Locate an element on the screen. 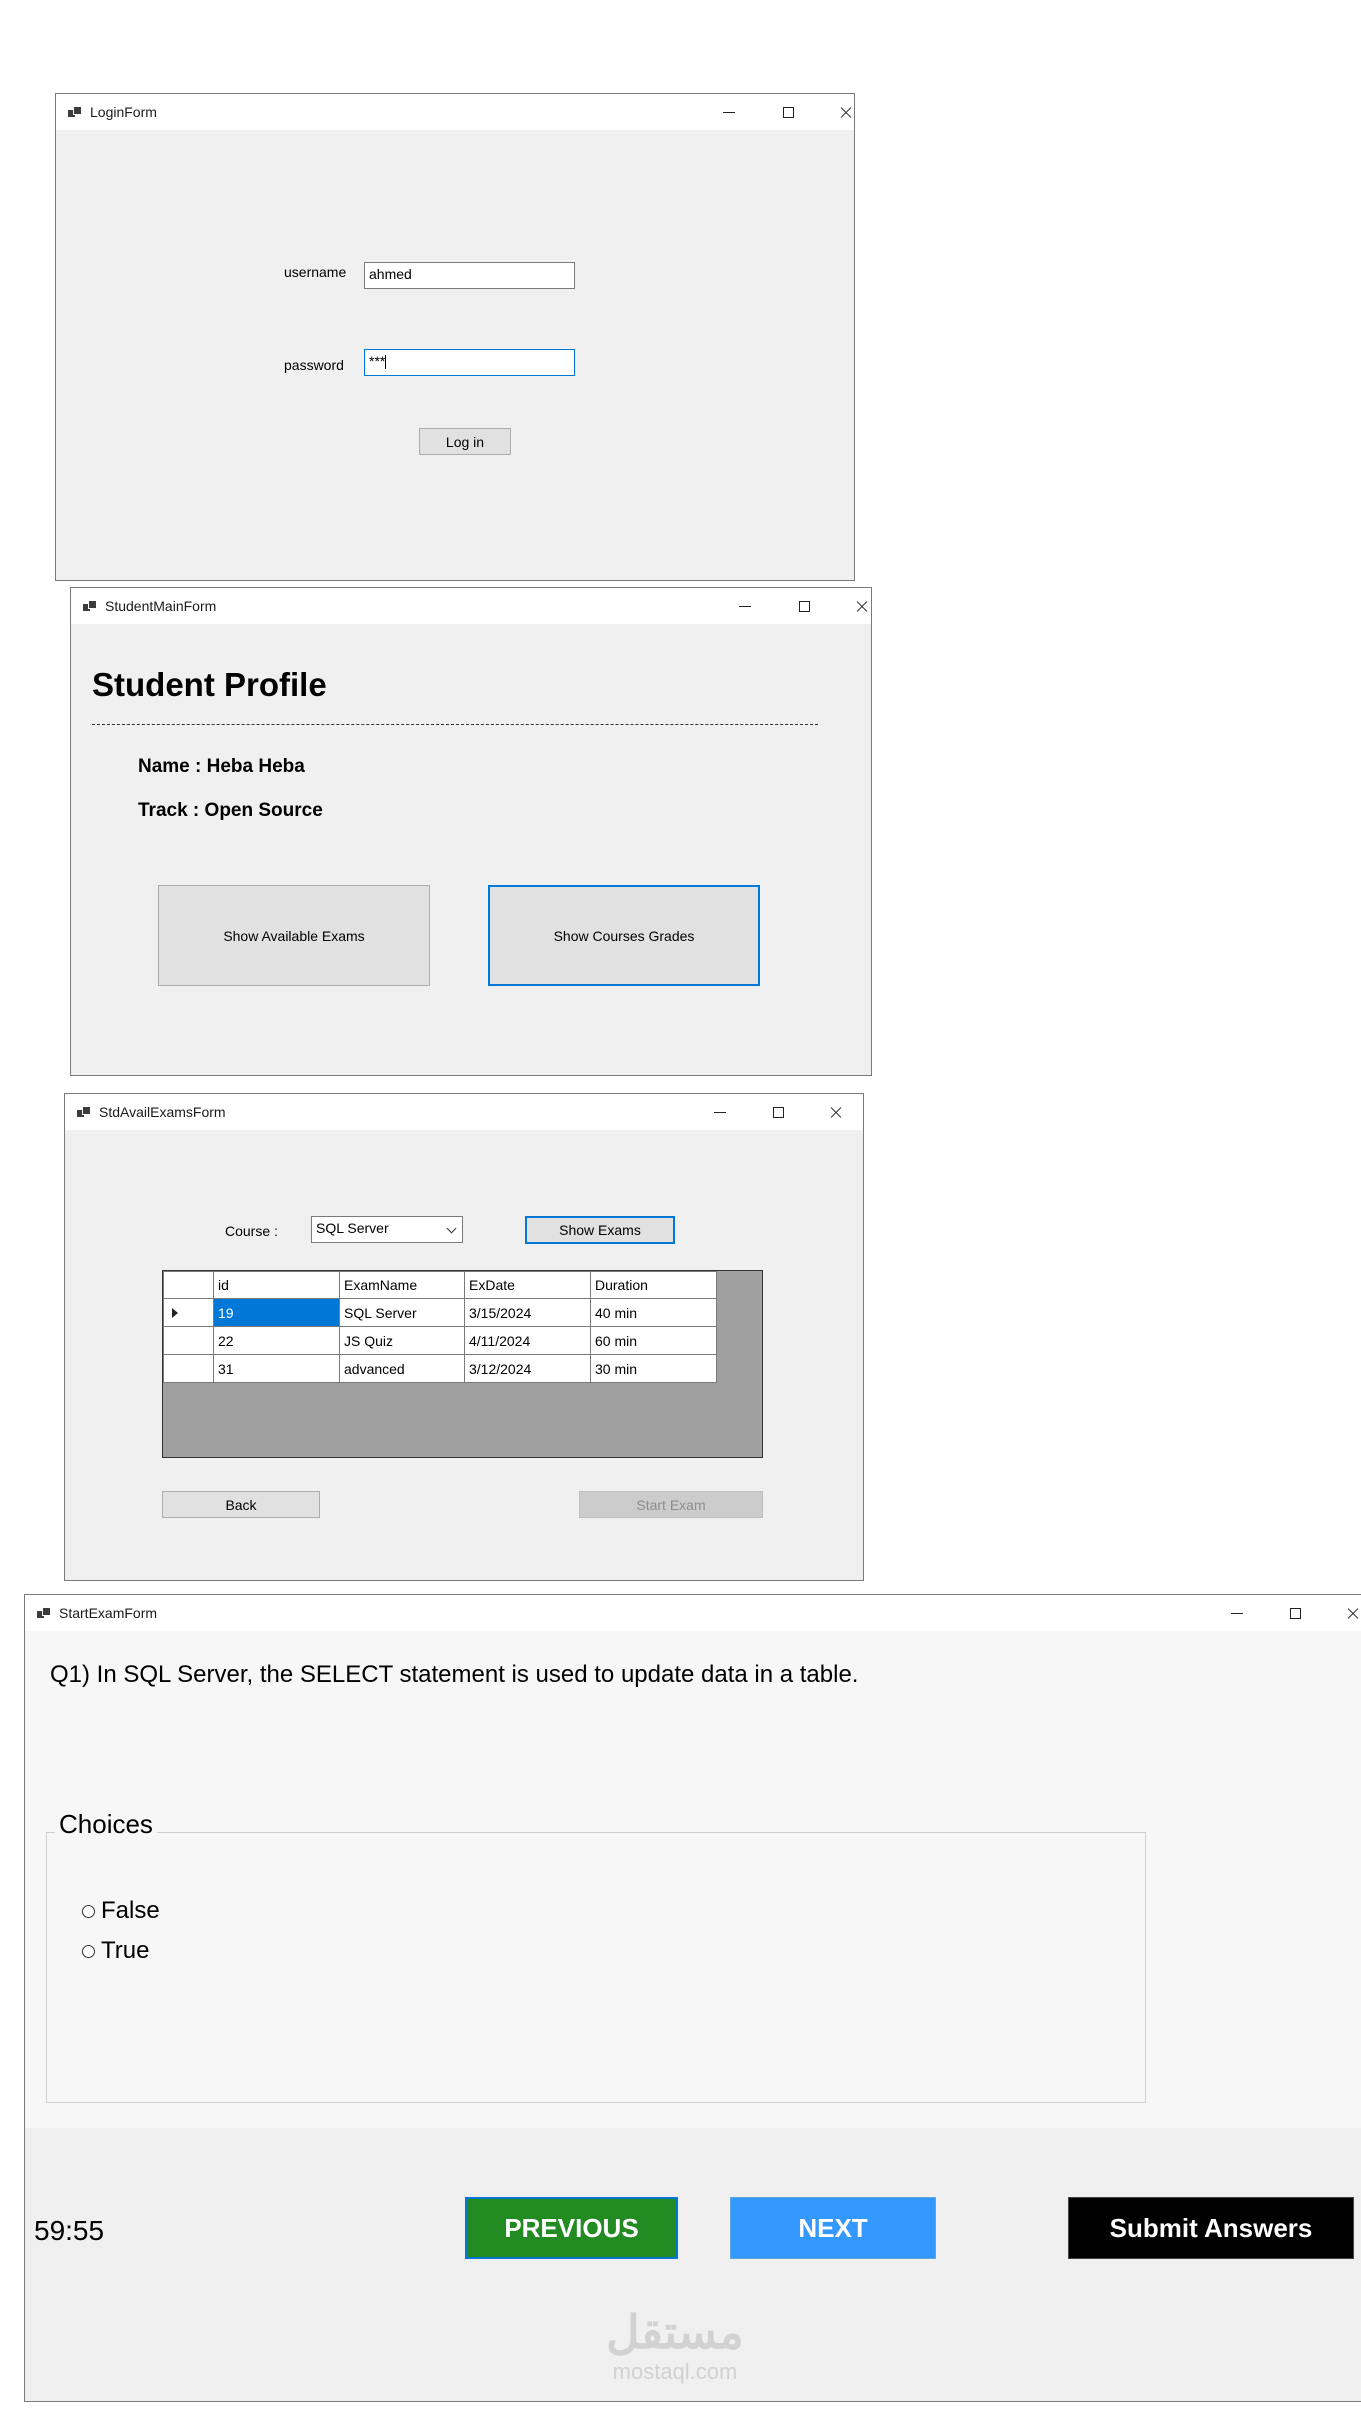  table-cell: 31 is located at coordinates (276, 1368).